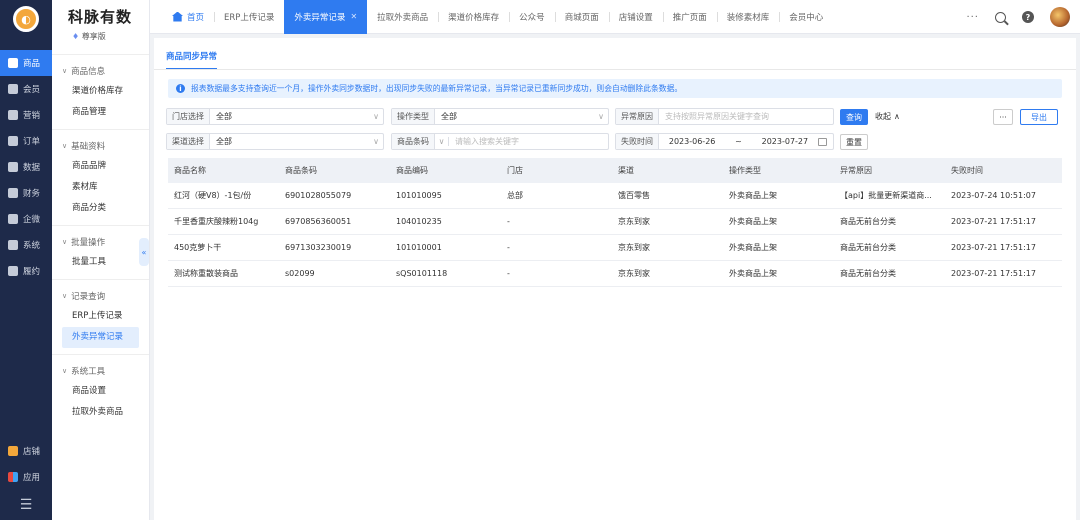 The height and width of the screenshot is (520, 1080). What do you see at coordinates (32, 194) in the screenshot?
I see `rail-item-label: 财务` at bounding box center [32, 194].